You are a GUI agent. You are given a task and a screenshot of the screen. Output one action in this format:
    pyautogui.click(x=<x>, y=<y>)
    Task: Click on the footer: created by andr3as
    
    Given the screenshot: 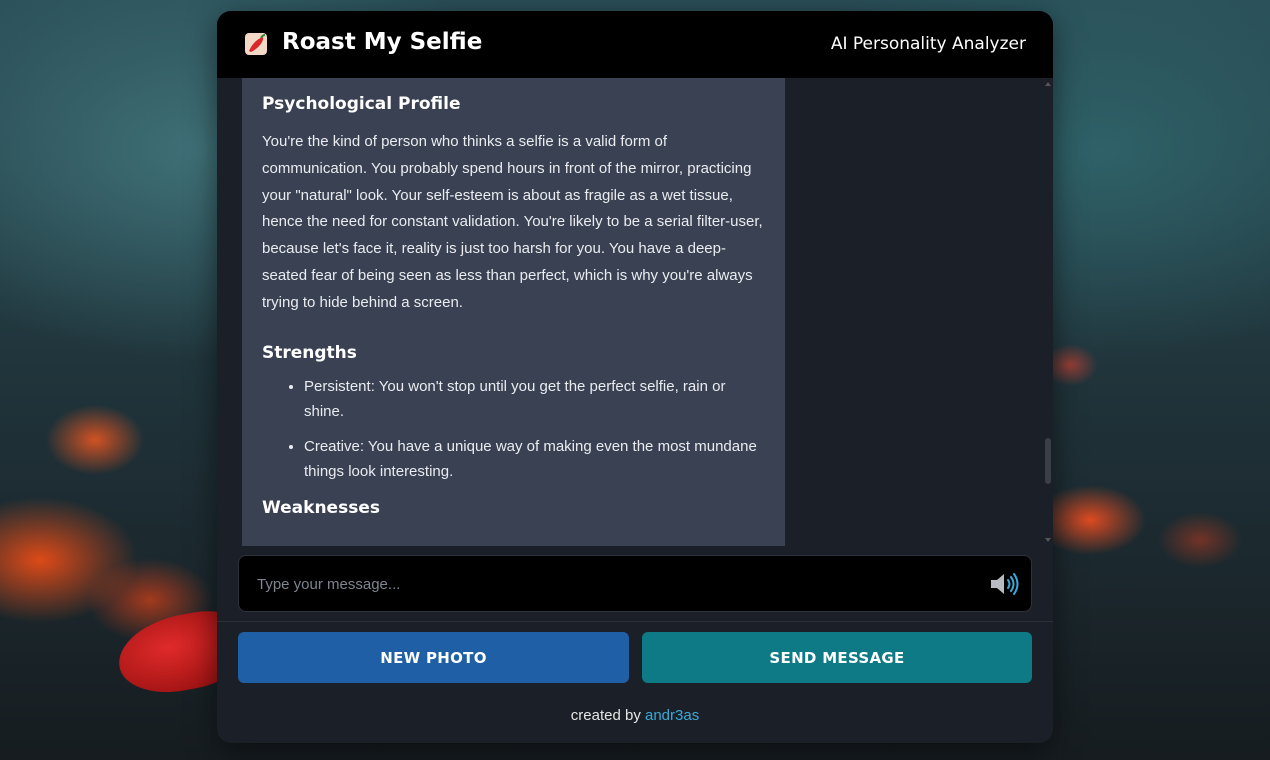 What is the action you would take?
    pyautogui.click(x=635, y=715)
    